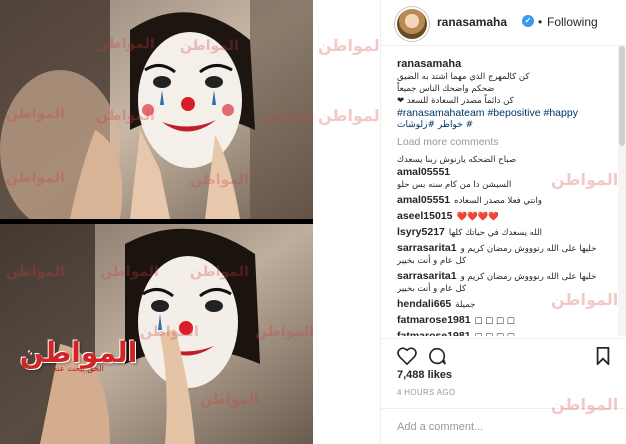 The image size is (626, 444). I want to click on post-header: ranasamaha ✓ • Following, so click(503, 23).